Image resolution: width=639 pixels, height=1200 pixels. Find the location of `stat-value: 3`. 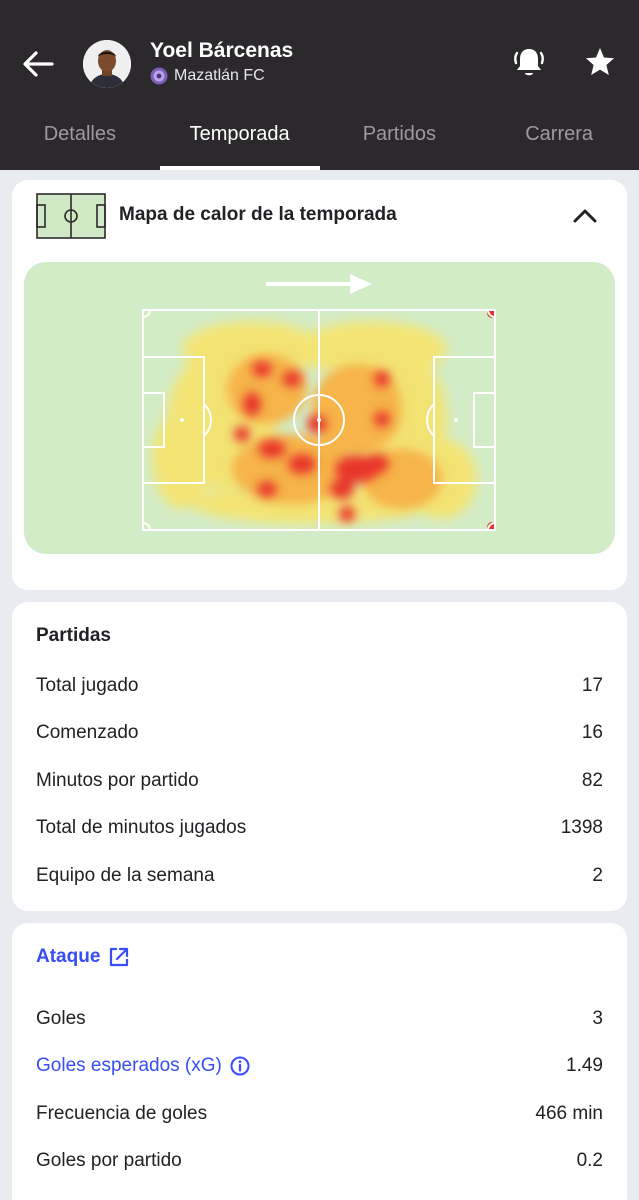

stat-value: 3 is located at coordinates (597, 1018).